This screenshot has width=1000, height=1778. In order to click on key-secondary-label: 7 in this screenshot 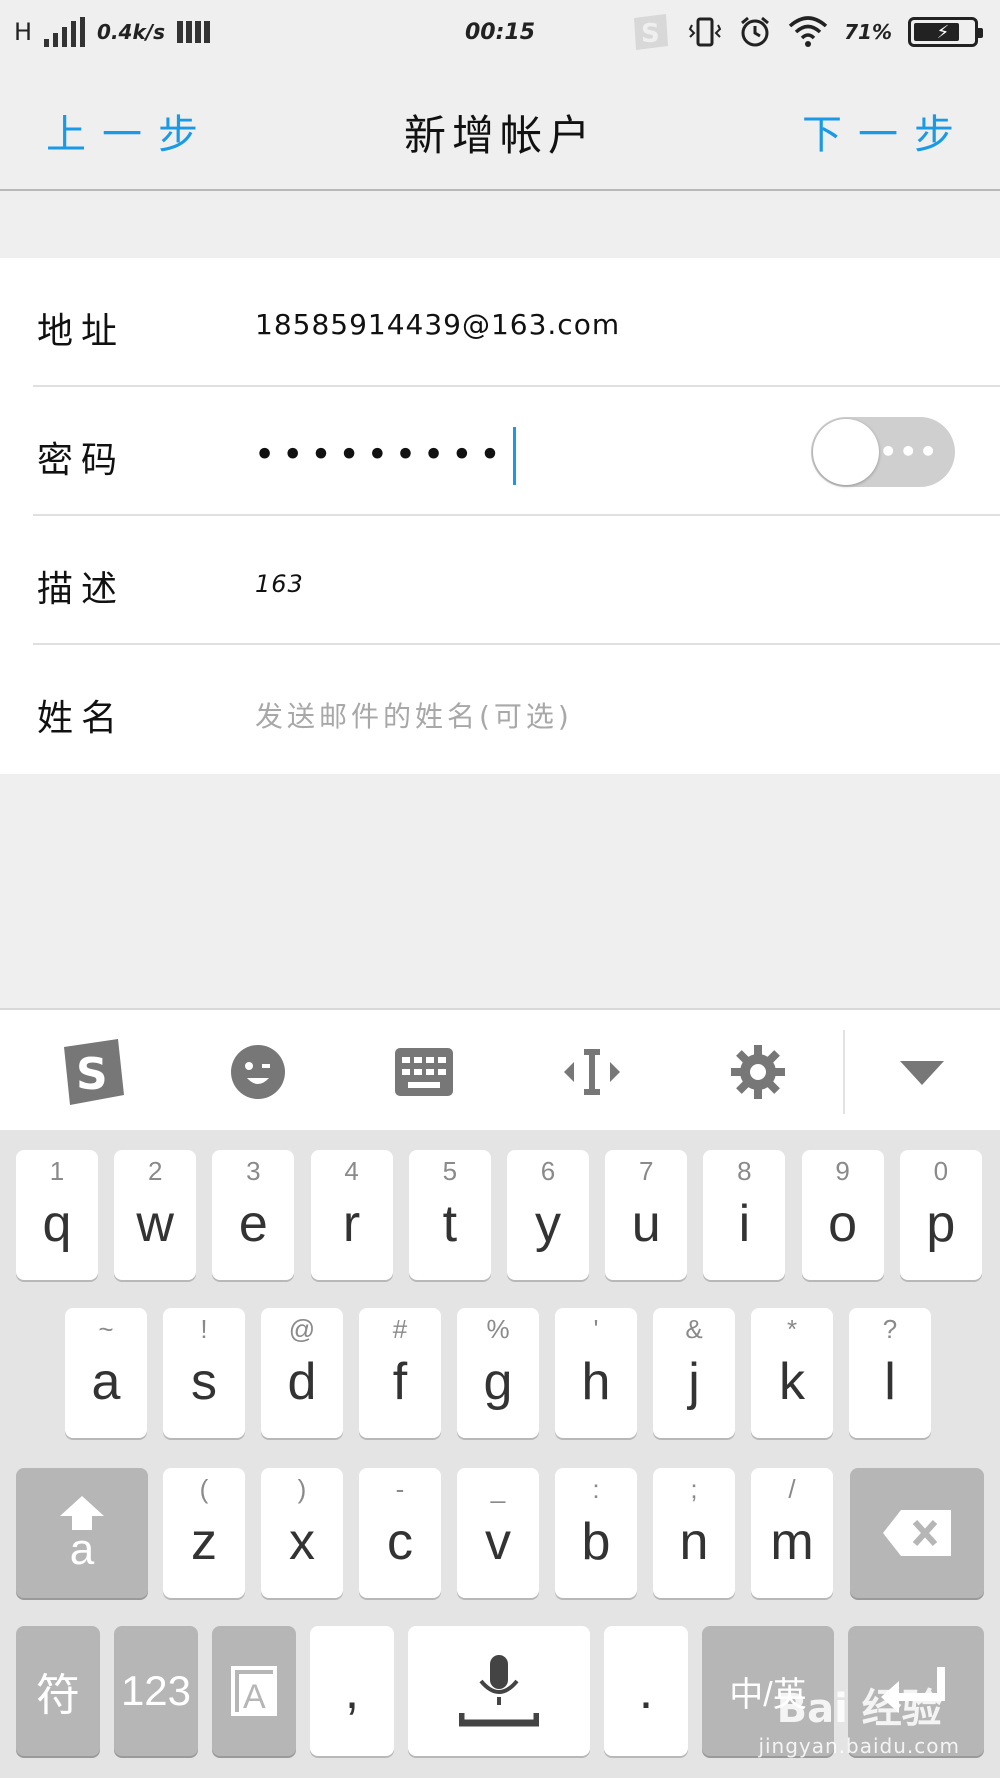, I will do `click(646, 1171)`.